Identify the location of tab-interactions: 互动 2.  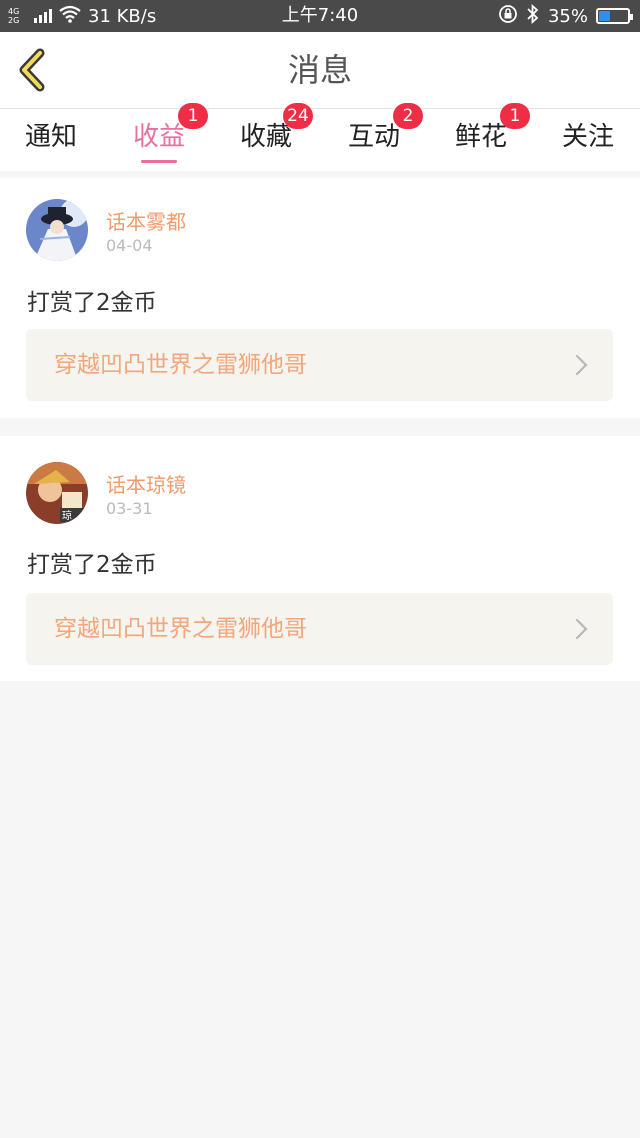
(376, 137).